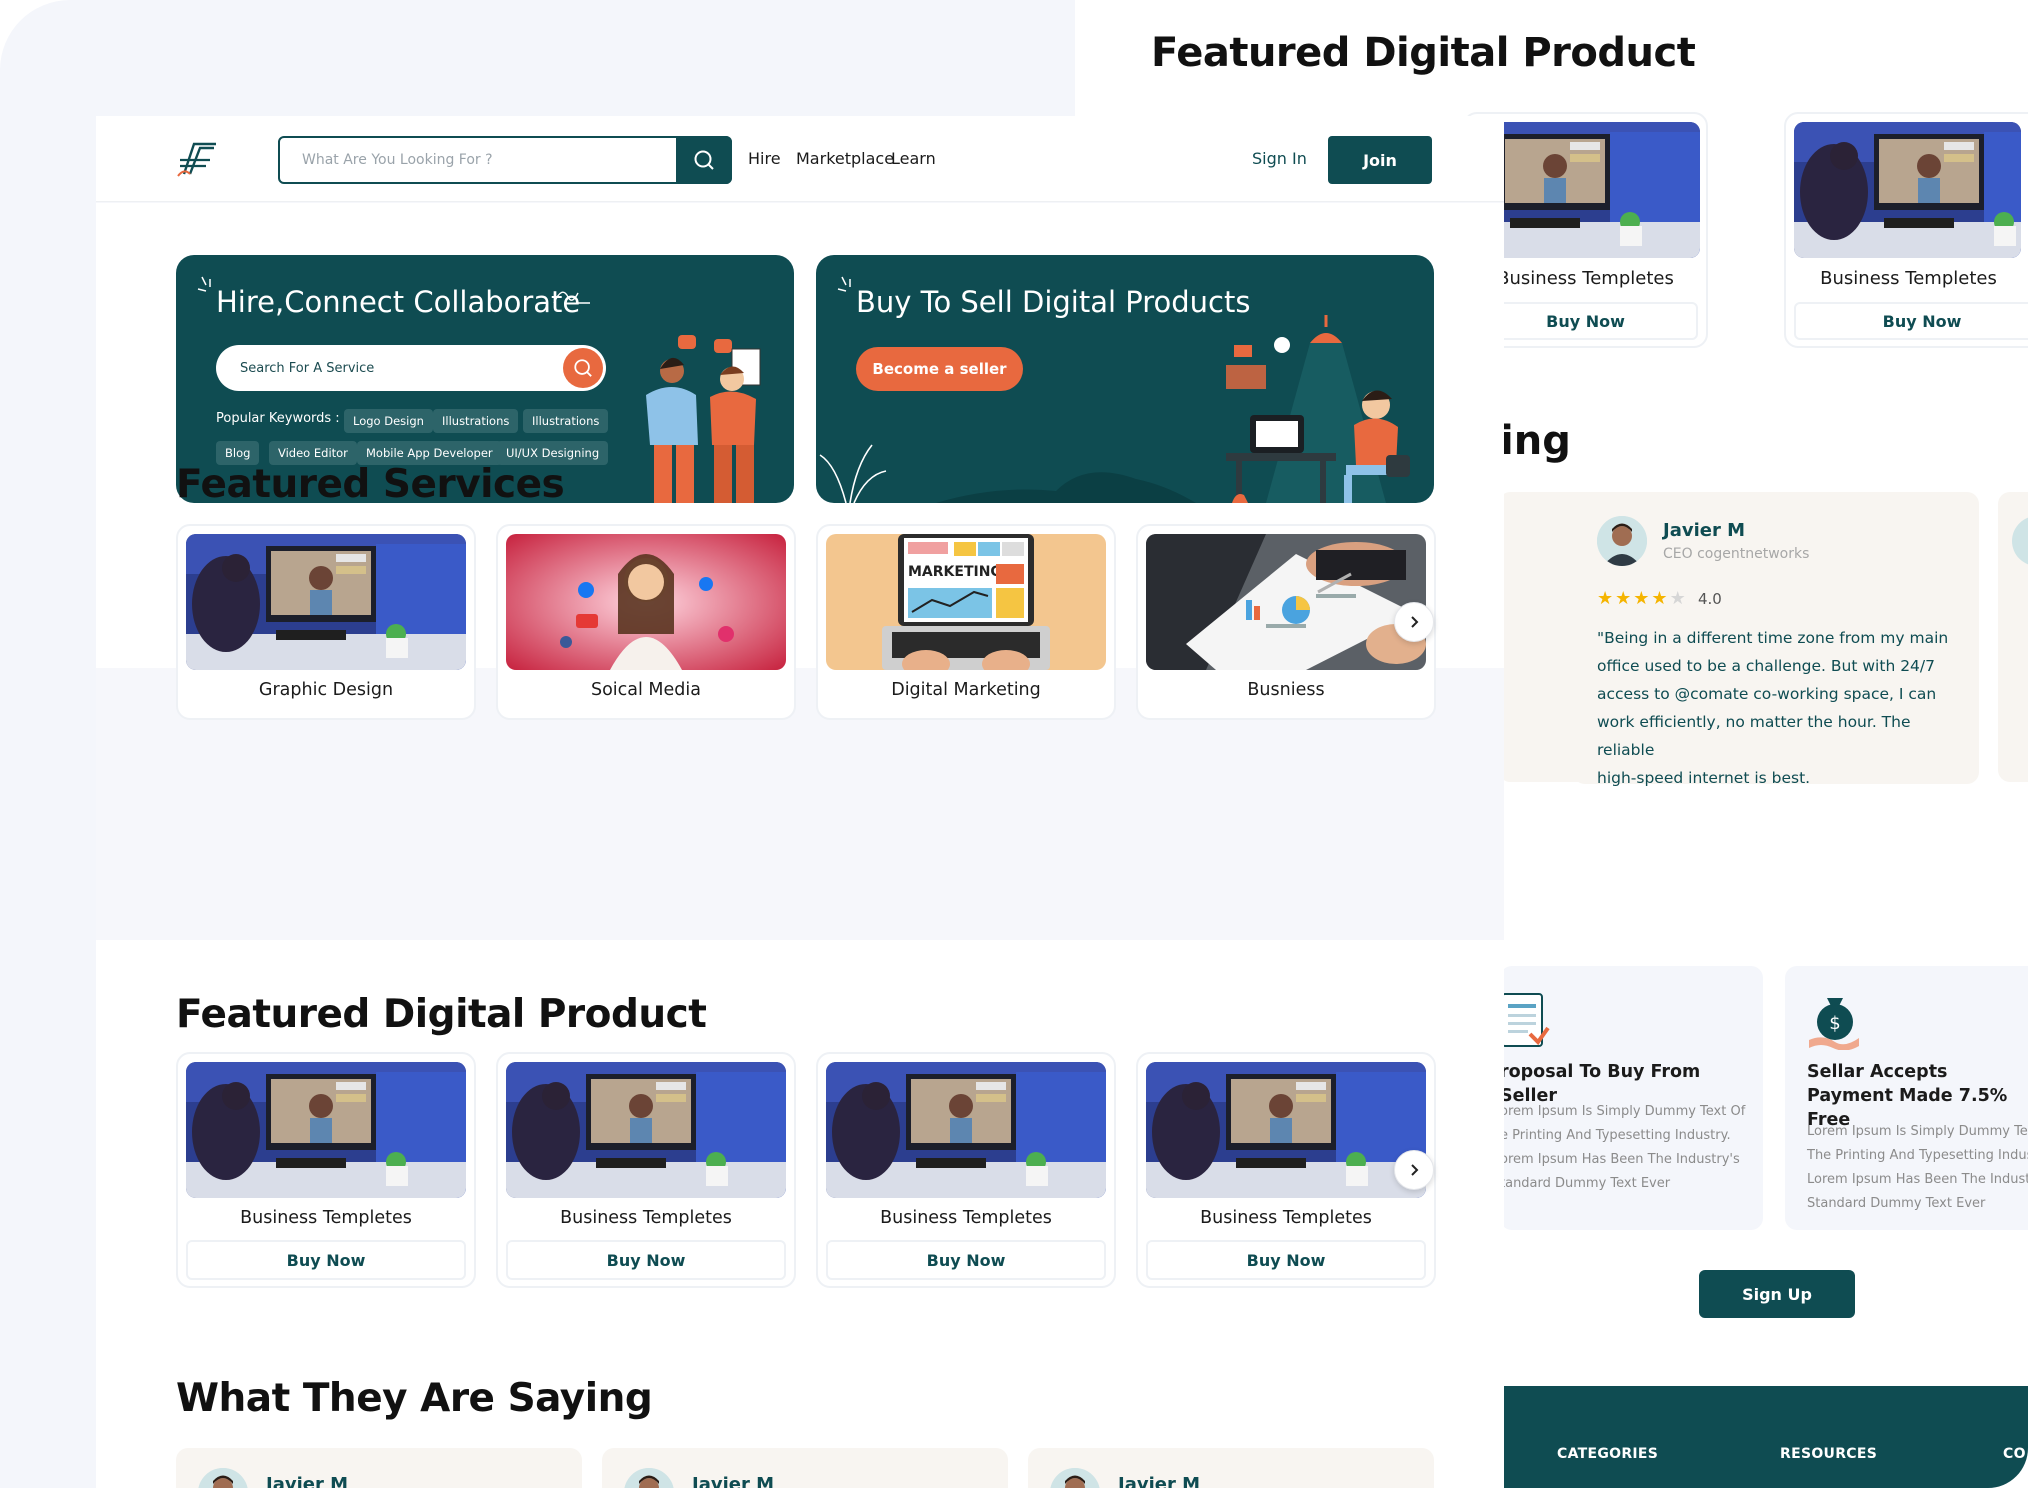 Image resolution: width=2028 pixels, height=1488 pixels. I want to click on seller-banner-title: Buy To Sell Digital Products, so click(1053, 302).